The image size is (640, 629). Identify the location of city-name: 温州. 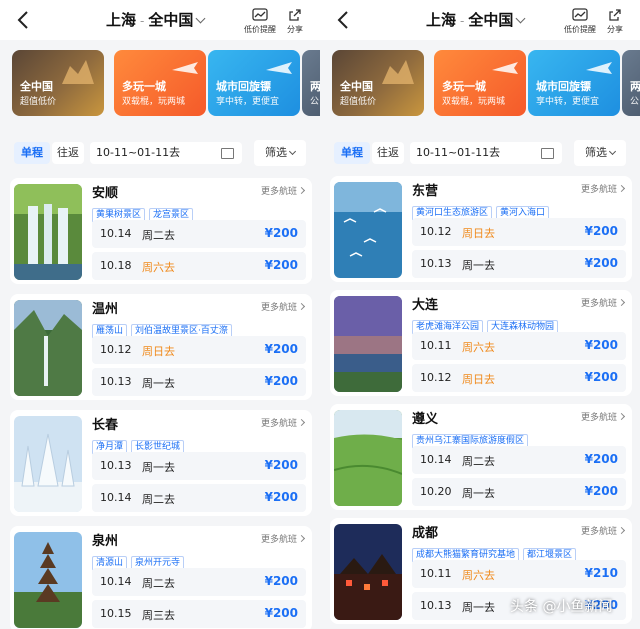
(105, 309).